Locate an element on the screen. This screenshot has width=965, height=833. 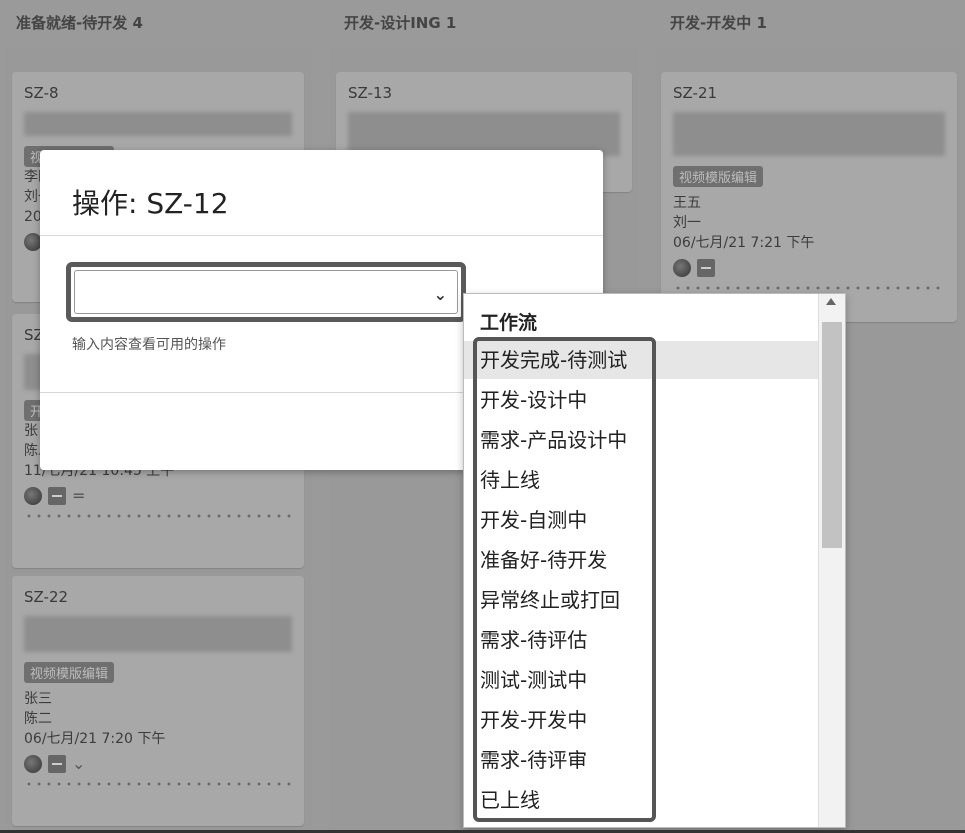
option-item: 需求-待评估 is located at coordinates (533, 640).